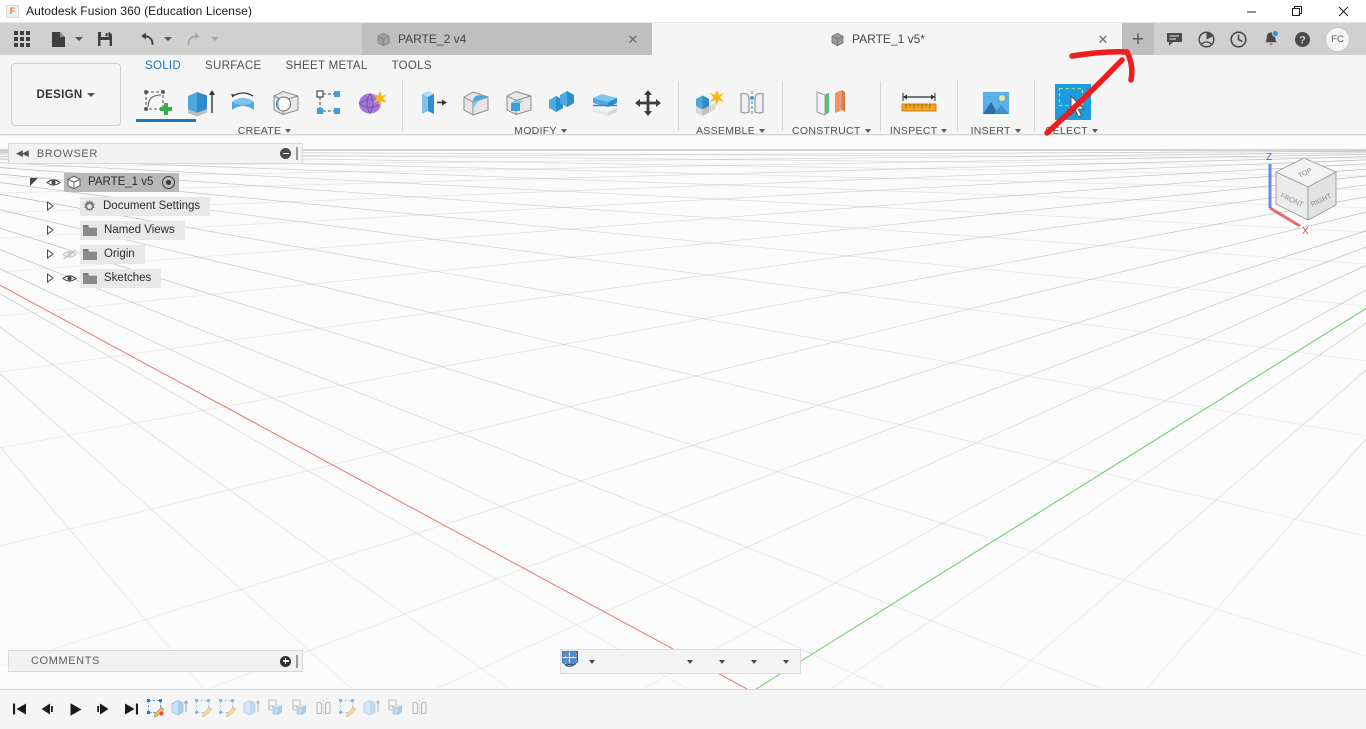  Describe the element at coordinates (1072, 103) in the screenshot. I see `select-icon` at that location.